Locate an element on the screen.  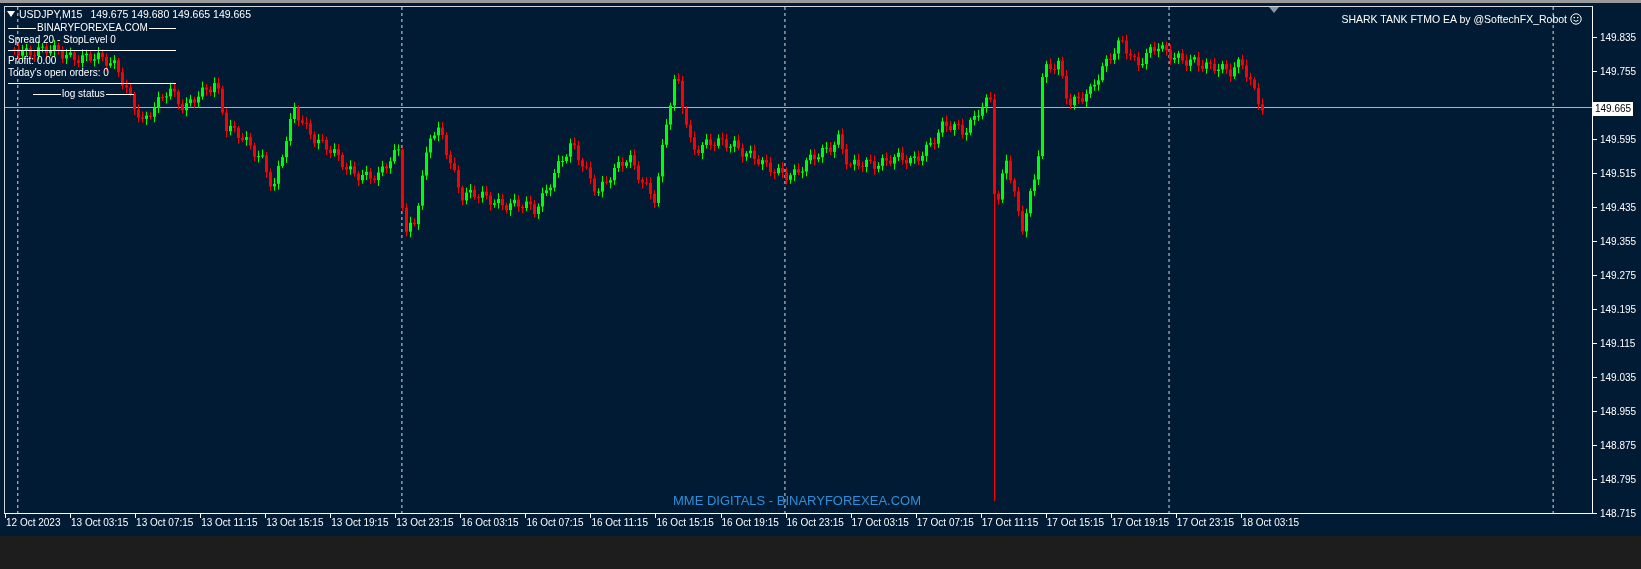
smiley-icon is located at coordinates (1576, 19).